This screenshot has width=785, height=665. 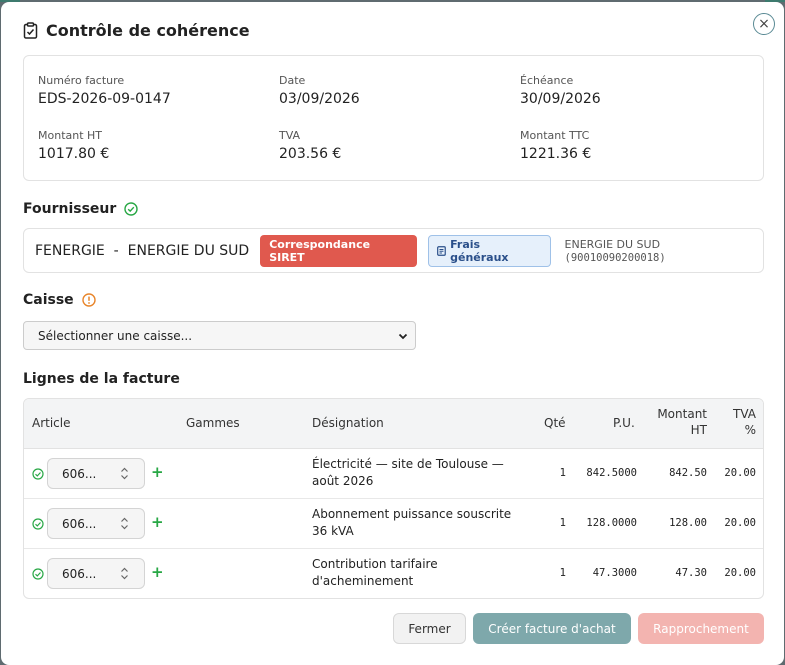 I want to click on invoice-number-value: EDS-2026-09-0147, so click(x=104, y=99).